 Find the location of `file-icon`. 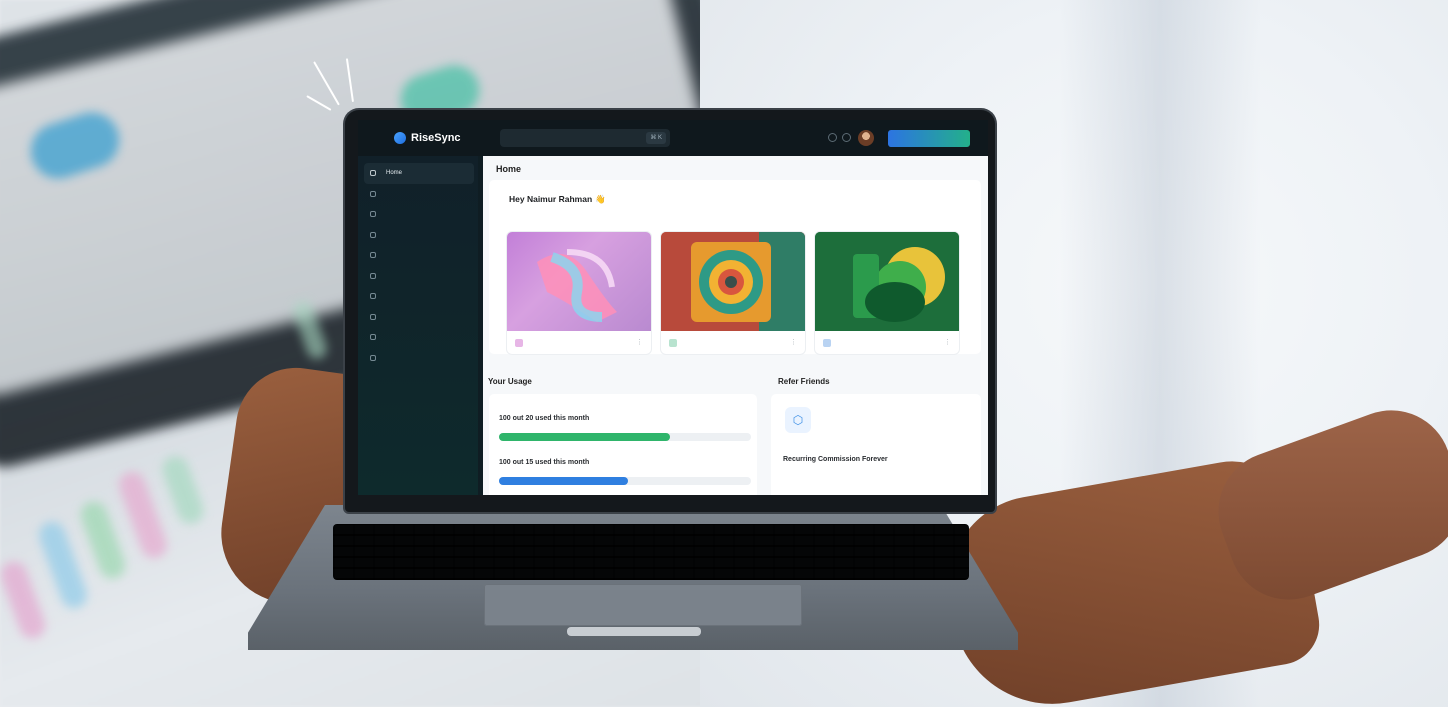

file-icon is located at coordinates (373, 255).